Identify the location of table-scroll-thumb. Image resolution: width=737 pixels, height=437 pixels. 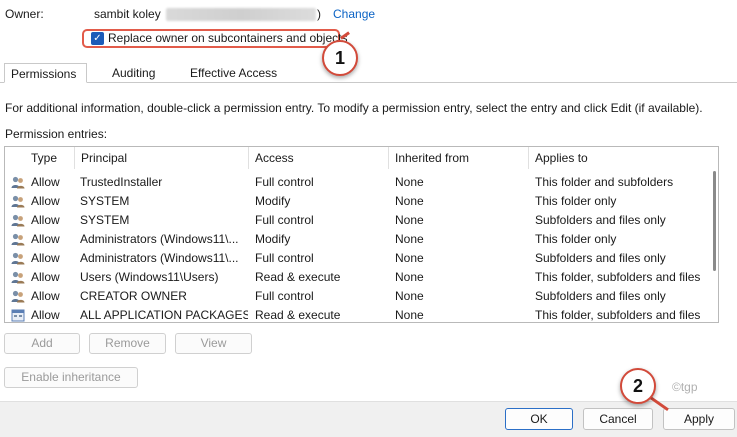
(714, 221).